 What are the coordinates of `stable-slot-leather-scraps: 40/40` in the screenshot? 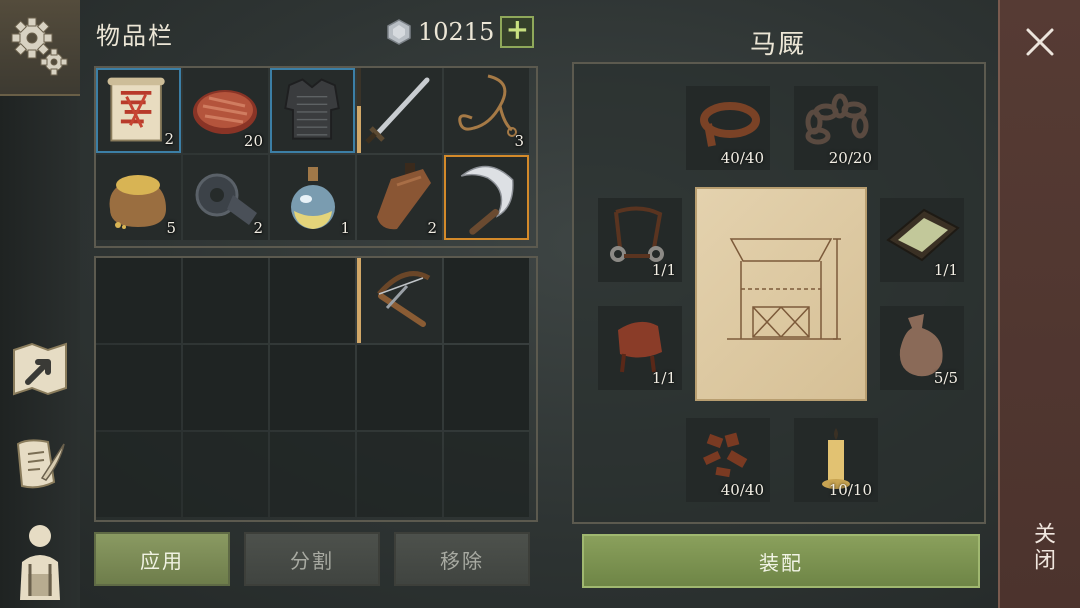 It's located at (728, 460).